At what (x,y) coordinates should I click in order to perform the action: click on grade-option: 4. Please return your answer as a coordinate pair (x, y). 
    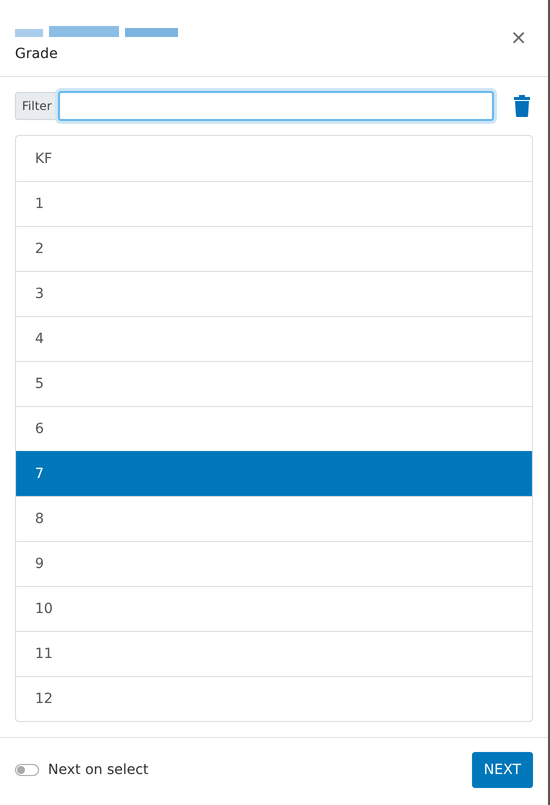
    Looking at the image, I should click on (274, 338).